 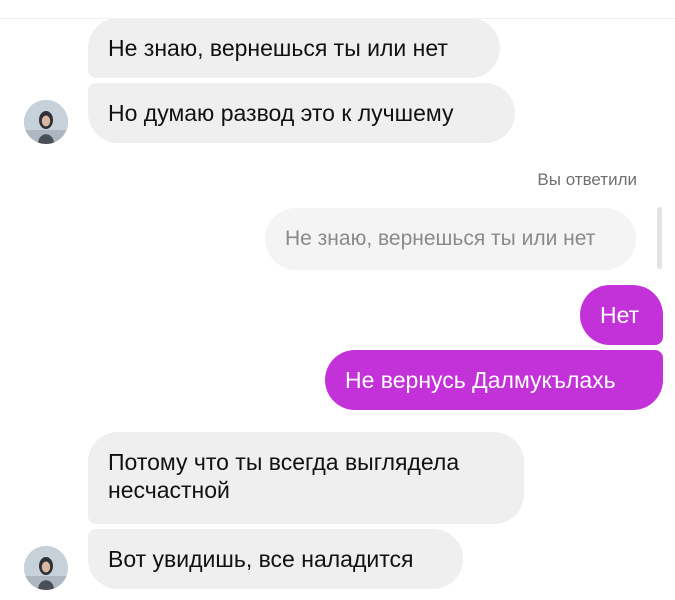 What do you see at coordinates (281, 113) in the screenshot?
I see `message-text: Но думаю развод это к лучшему` at bounding box center [281, 113].